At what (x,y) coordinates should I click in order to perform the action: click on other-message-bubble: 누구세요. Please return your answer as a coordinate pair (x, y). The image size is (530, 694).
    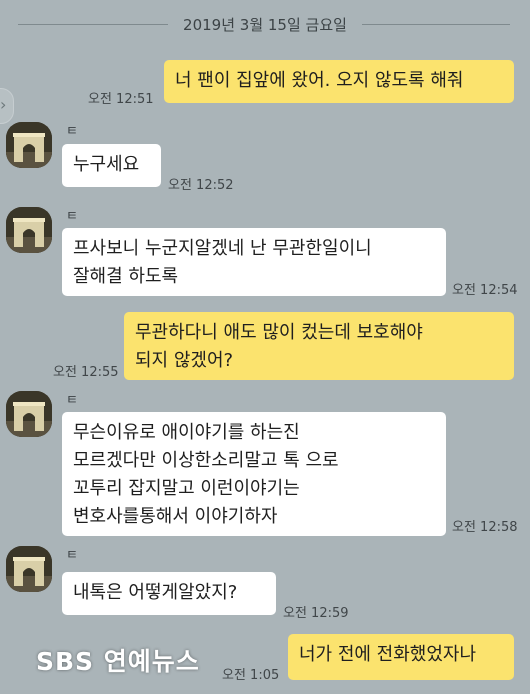
    Looking at the image, I should click on (111, 165).